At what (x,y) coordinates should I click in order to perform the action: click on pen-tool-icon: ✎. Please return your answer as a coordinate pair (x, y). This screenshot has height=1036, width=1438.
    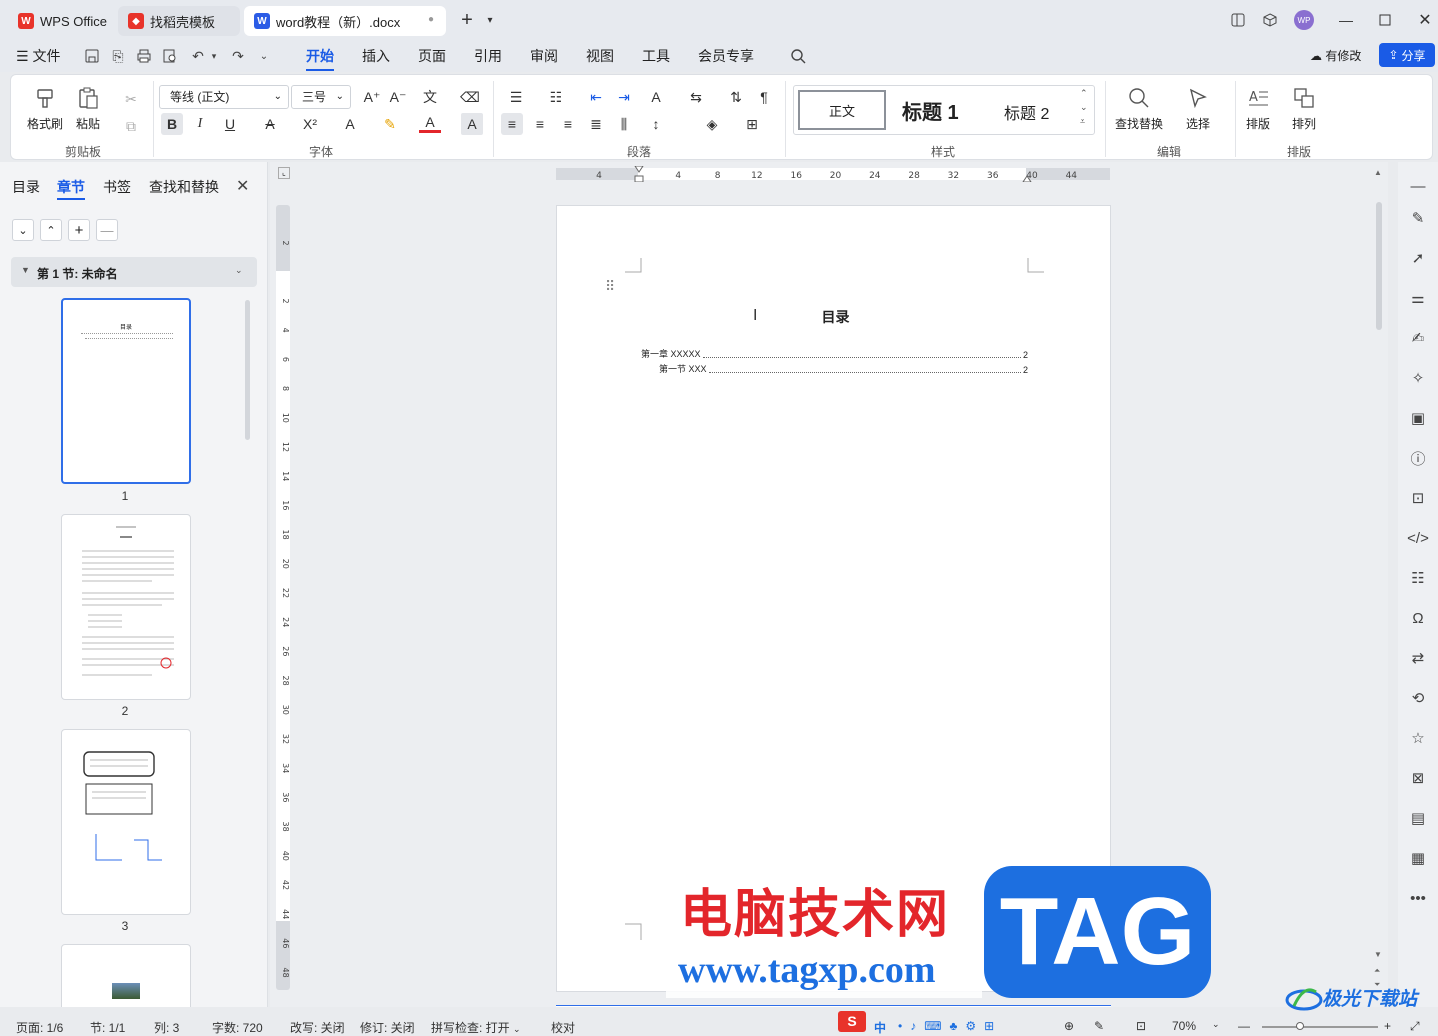
    Looking at the image, I should click on (1099, 1026).